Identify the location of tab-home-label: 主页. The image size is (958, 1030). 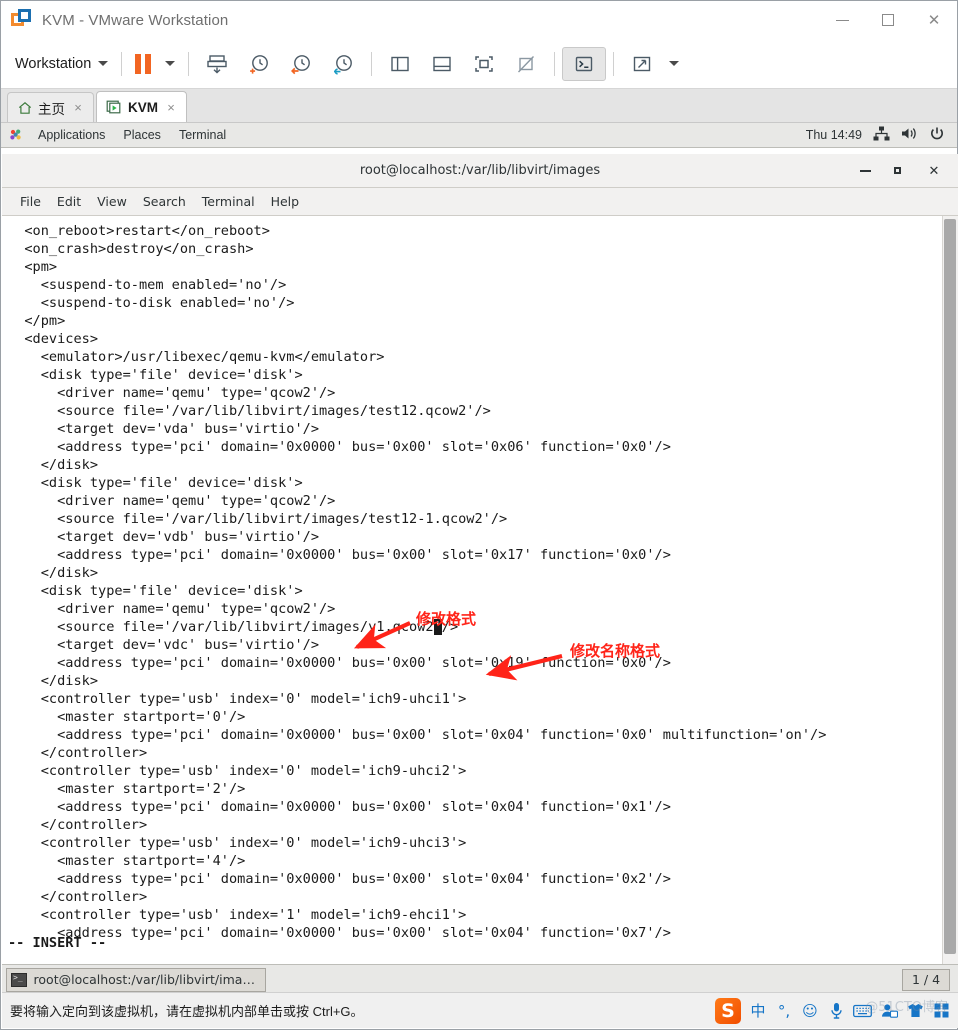
(51, 109).